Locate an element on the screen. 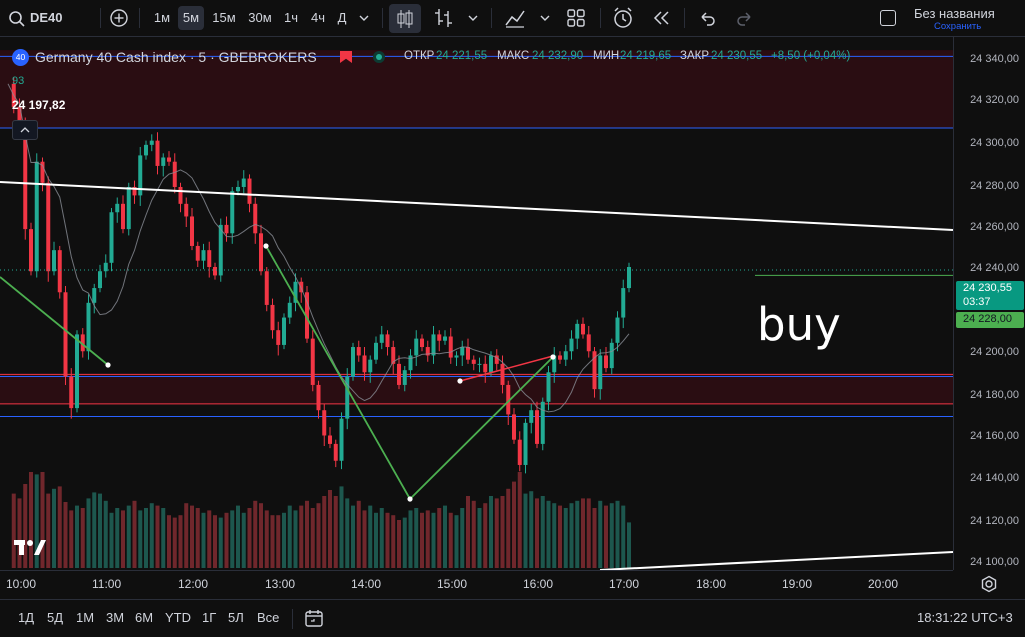 The height and width of the screenshot is (637, 1025). range-1d: 1Д is located at coordinates (26, 617).